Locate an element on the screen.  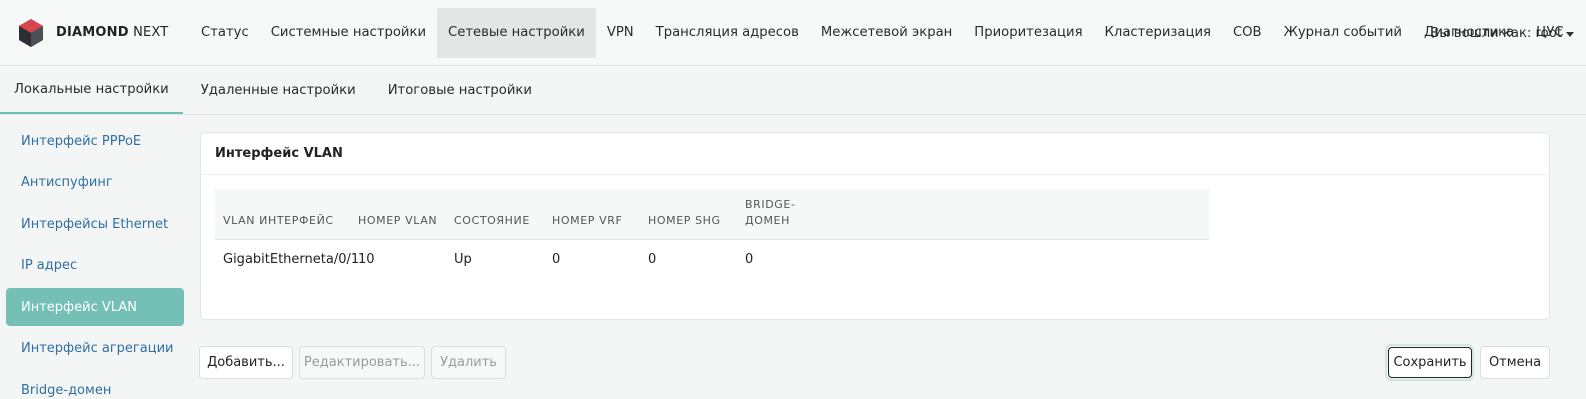
sidebar-item-antispoofing: Антиспуфинг is located at coordinates (95, 183).